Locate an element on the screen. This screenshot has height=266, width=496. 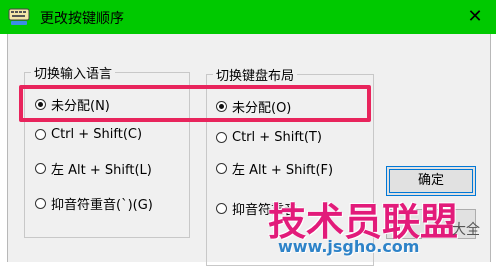
radio-layout-alt-shift: 左 Alt + Shift(F) is located at coordinates (274, 168).